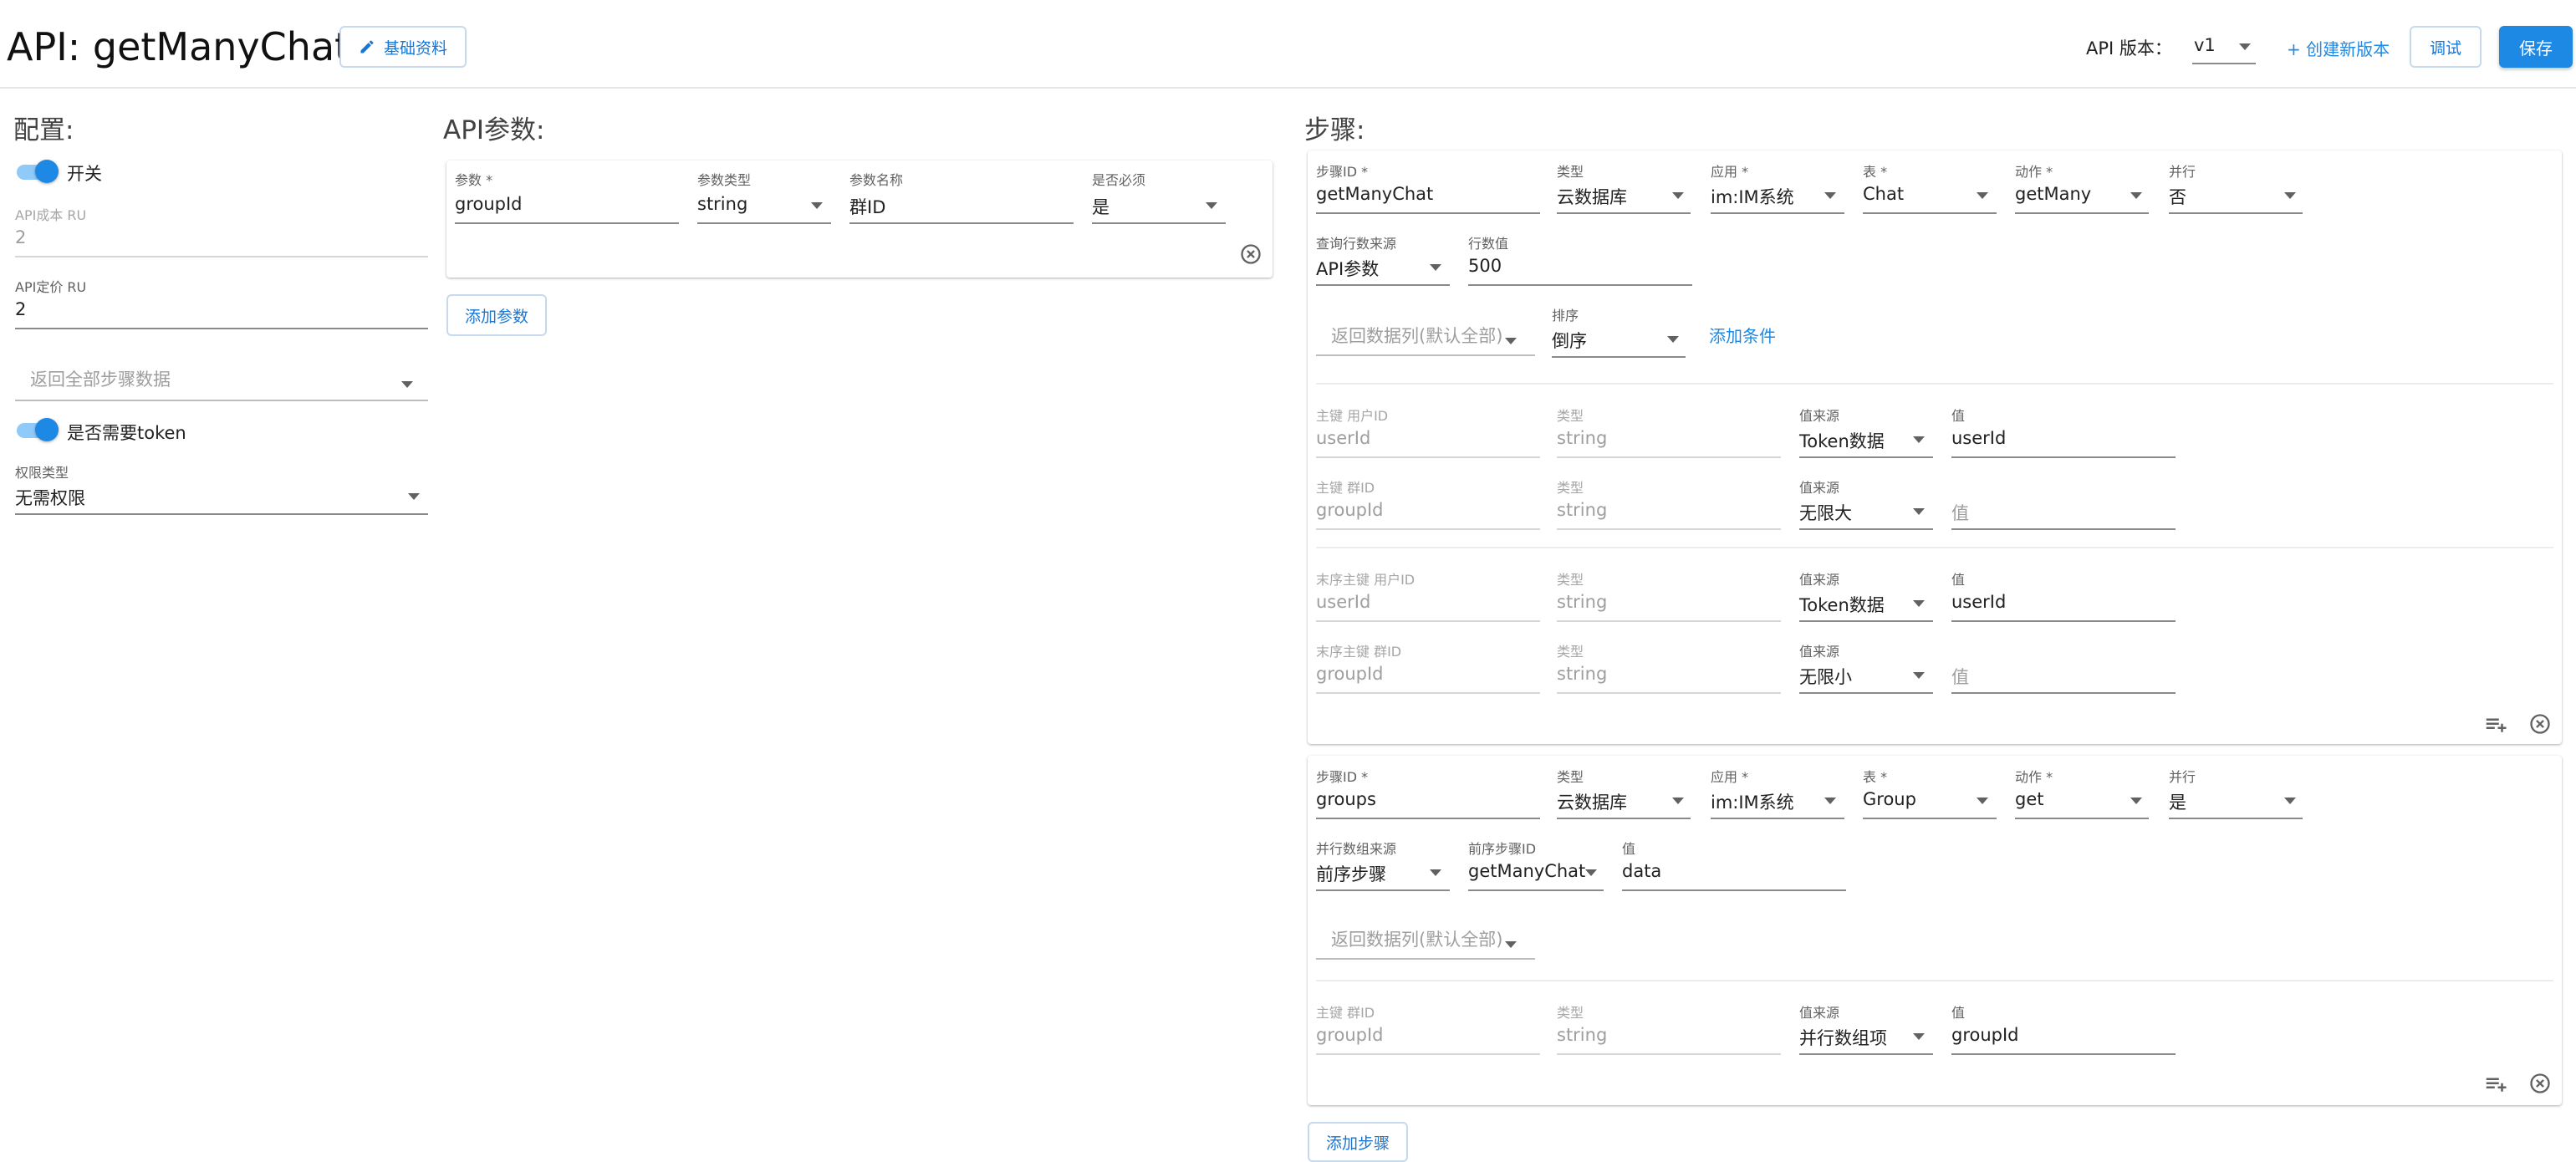  I want to click on step2-action-underline, so click(2082, 818).